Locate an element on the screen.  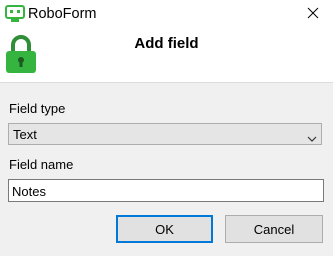
field-type-label: Field type is located at coordinates (37, 108).